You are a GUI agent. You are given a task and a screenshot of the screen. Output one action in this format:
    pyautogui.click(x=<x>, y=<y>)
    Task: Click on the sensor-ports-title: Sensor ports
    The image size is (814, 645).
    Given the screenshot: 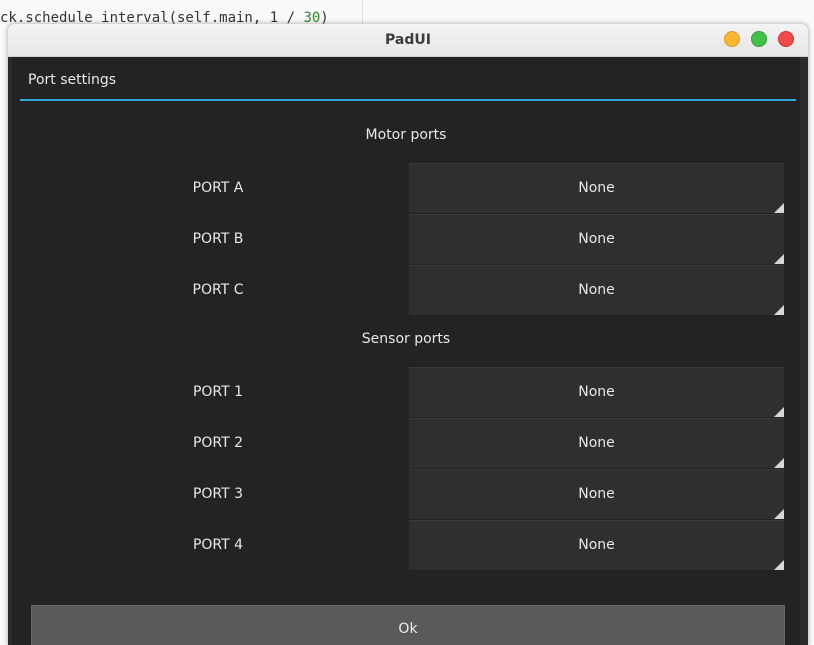 What is the action you would take?
    pyautogui.click(x=406, y=339)
    